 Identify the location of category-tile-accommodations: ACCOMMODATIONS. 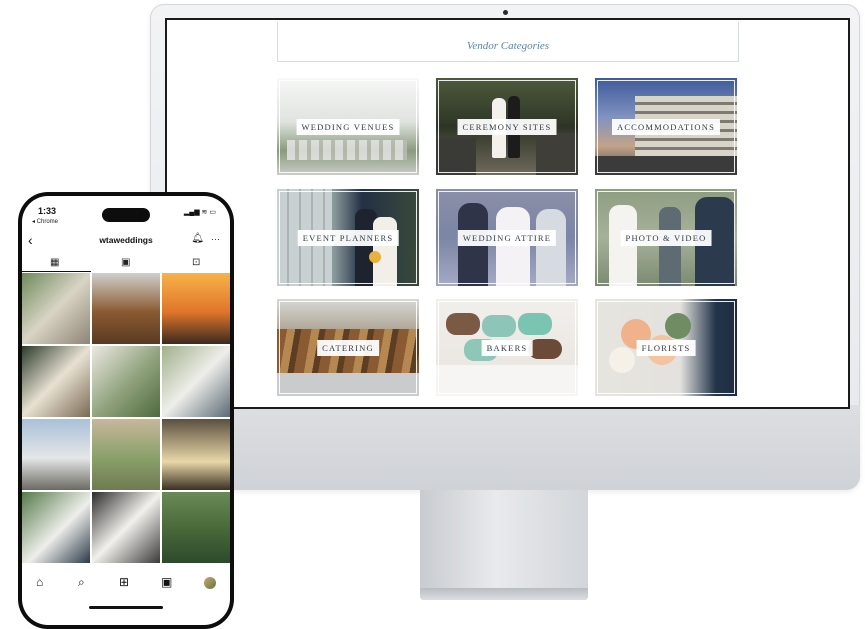
(666, 126).